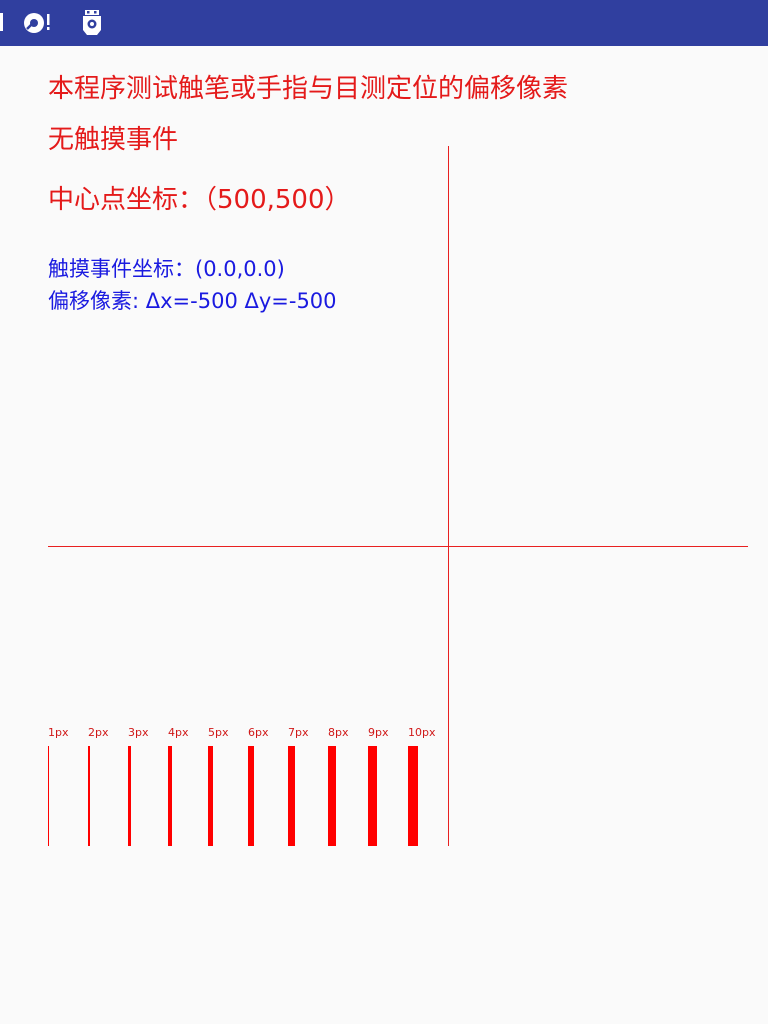 The height and width of the screenshot is (1024, 768). Describe the element at coordinates (338, 732) in the screenshot. I see `width-sample-label: 8px` at that location.